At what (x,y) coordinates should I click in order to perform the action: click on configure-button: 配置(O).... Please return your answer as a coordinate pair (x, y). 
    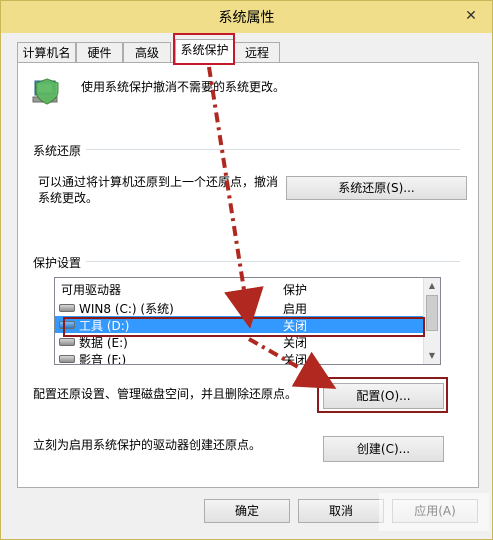
    Looking at the image, I should click on (383, 396).